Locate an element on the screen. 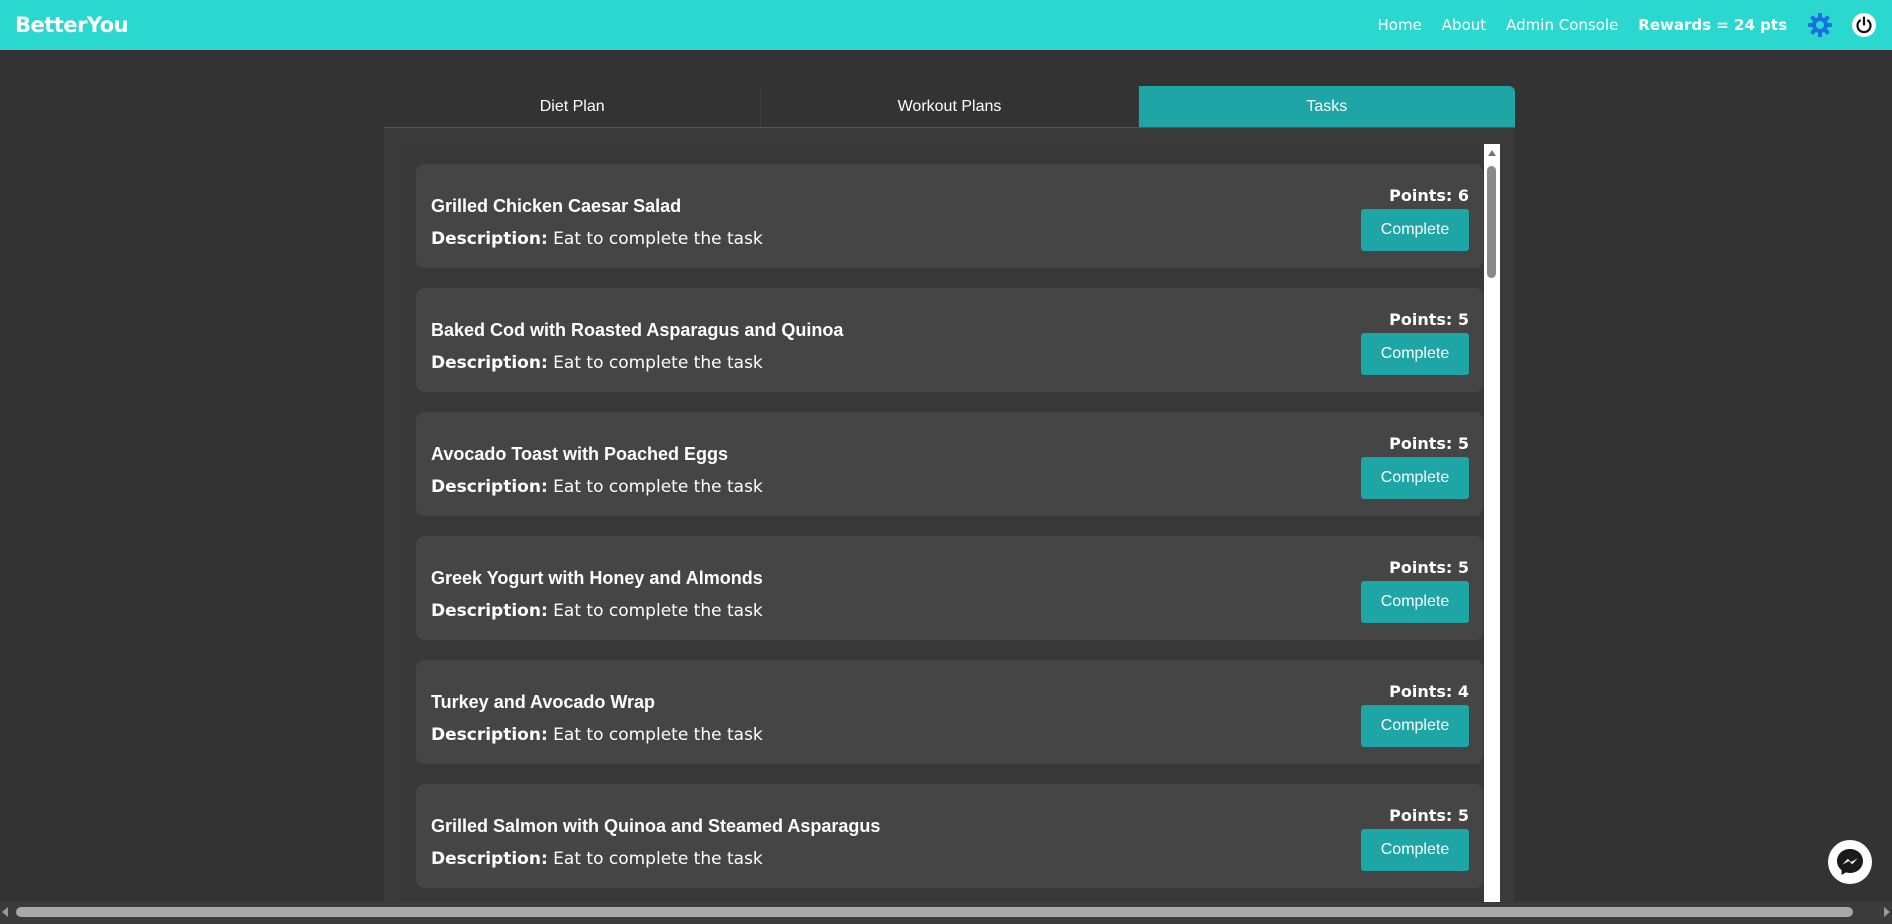 The image size is (1892, 924). messenger-icon is located at coordinates (1850, 862).